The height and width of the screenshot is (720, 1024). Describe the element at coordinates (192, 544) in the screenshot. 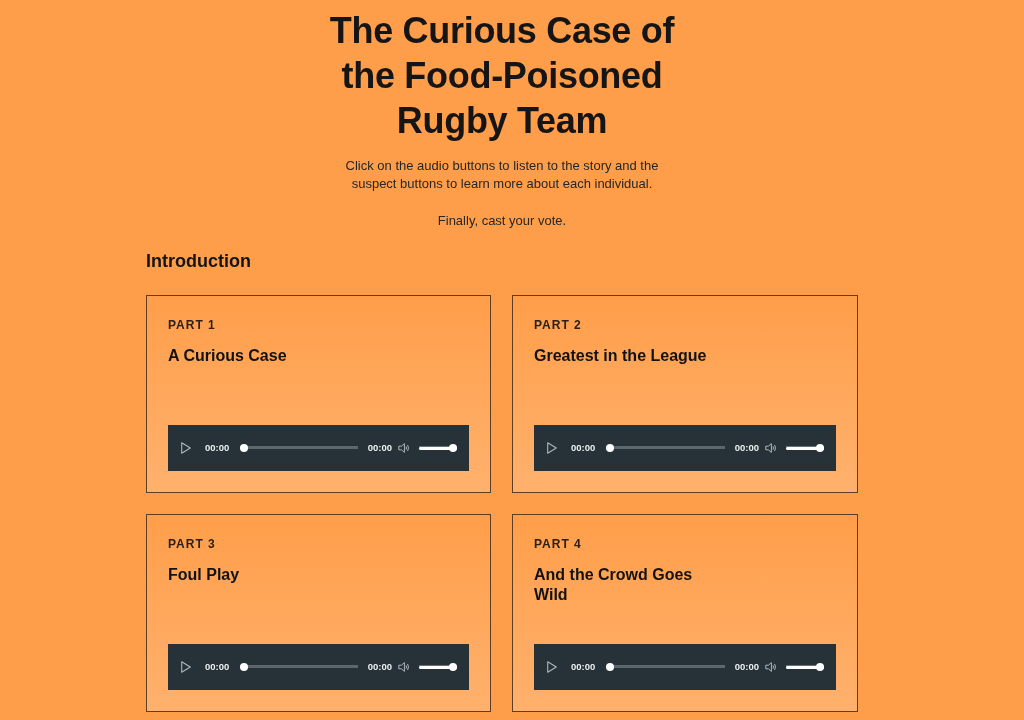

I see `part-label: PART 3` at that location.